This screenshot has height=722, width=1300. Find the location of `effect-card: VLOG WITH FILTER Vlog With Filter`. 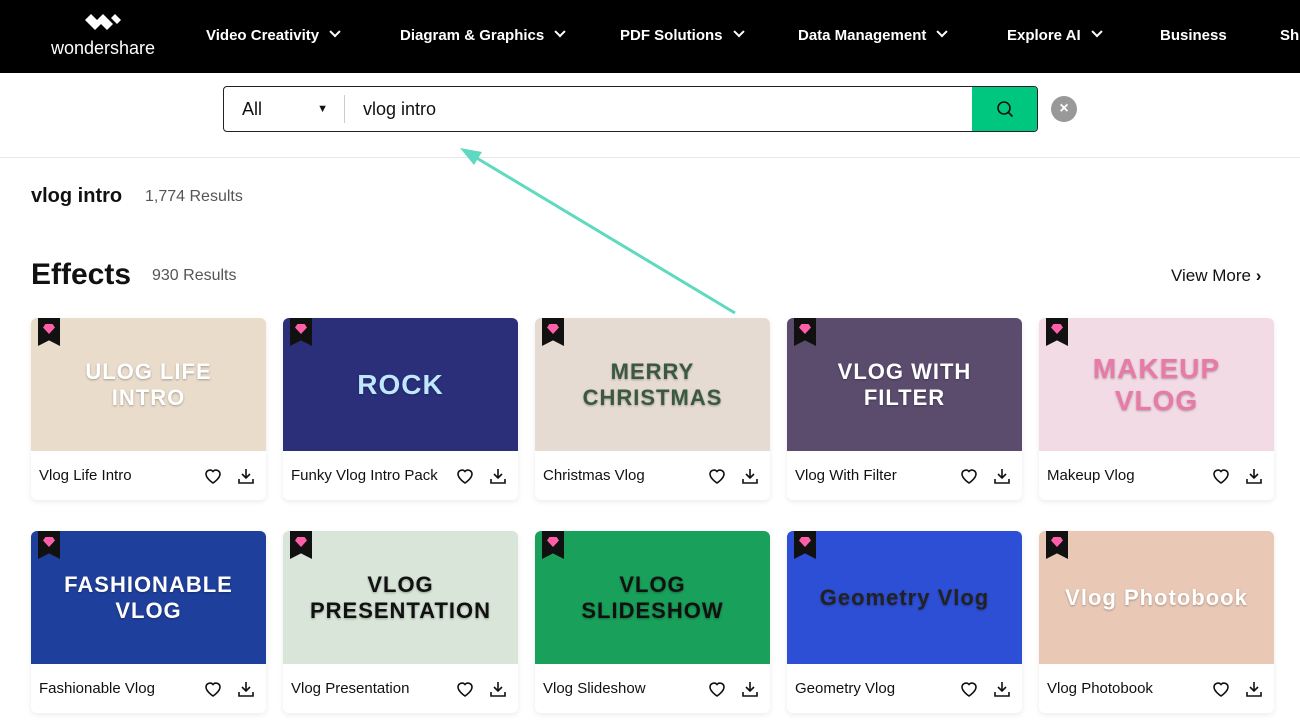

effect-card: VLOG WITH FILTER Vlog With Filter is located at coordinates (904, 409).